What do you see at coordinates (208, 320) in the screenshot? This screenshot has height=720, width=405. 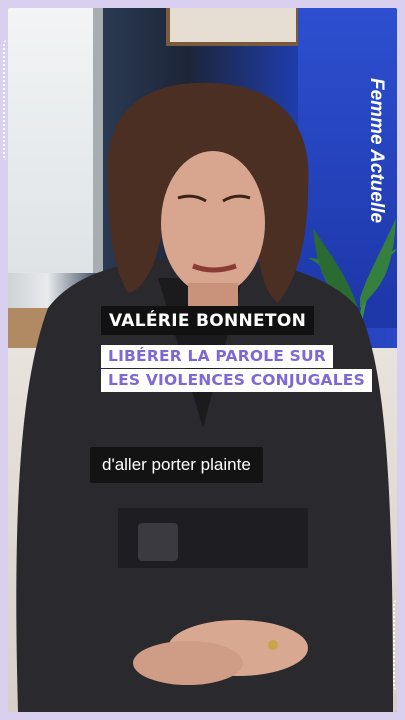 I see `speaker-name-badge: VALÉRIE BONNETON` at bounding box center [208, 320].